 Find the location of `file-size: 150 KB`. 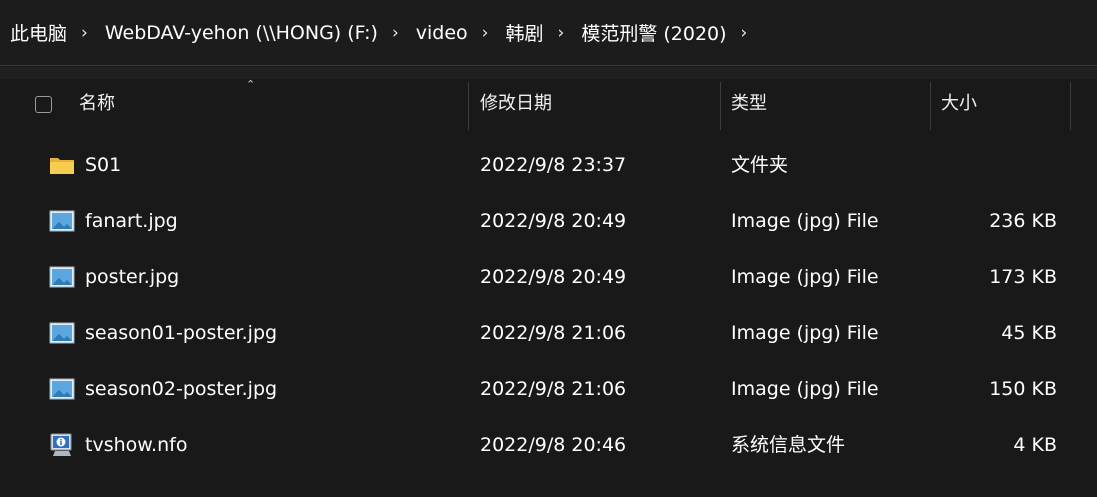

file-size: 150 KB is located at coordinates (1023, 389).